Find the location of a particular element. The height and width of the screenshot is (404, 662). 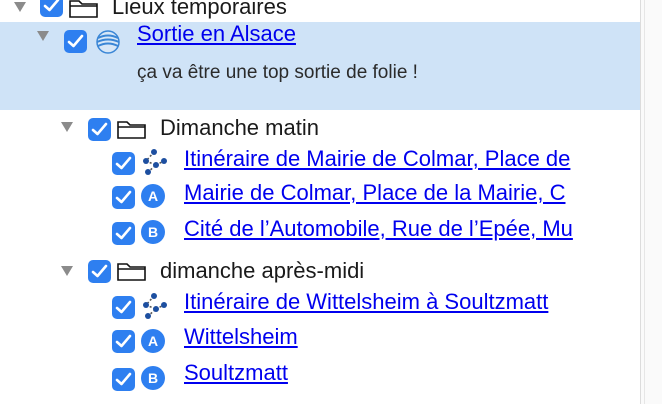

tree-row-folder-dimanche-apres-midi: dimanche après-midi is located at coordinates (320, 273).